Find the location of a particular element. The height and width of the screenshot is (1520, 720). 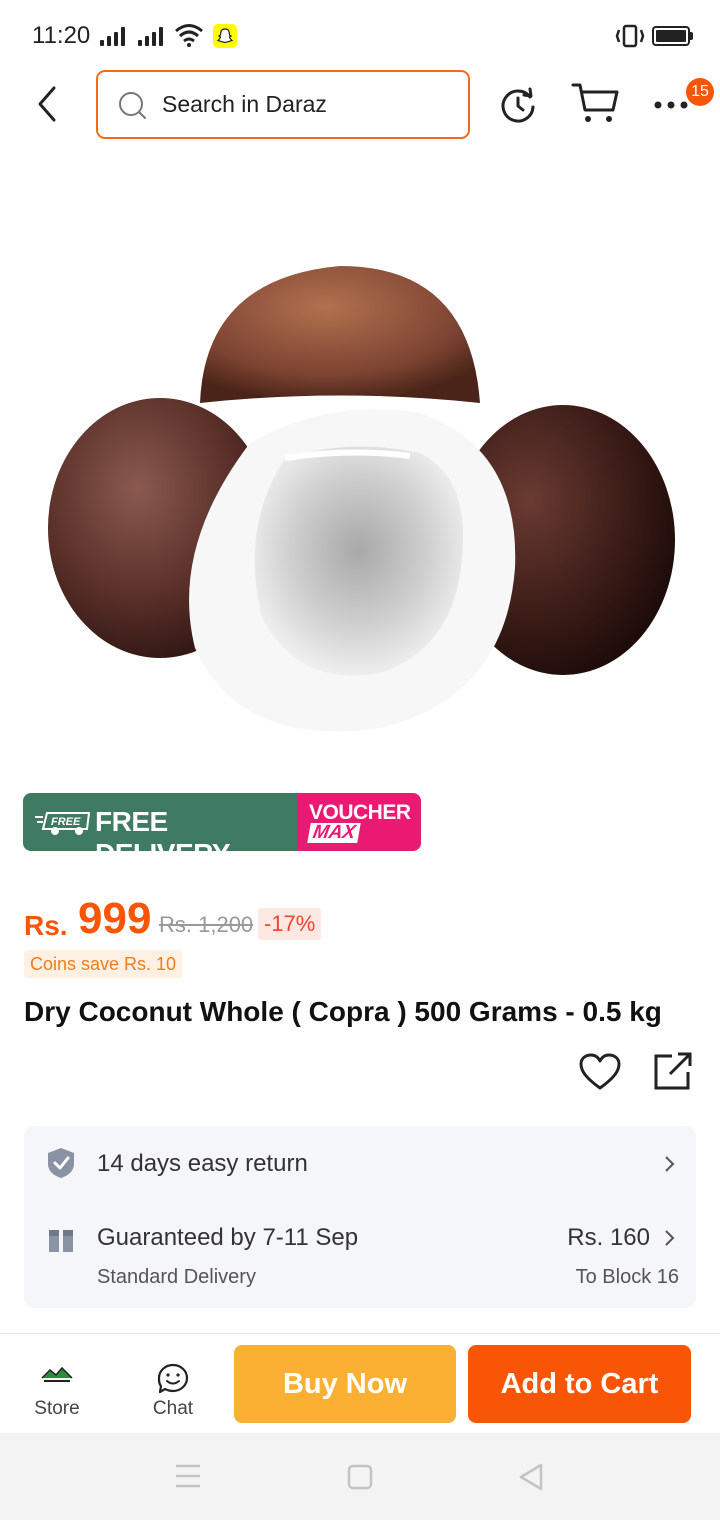

discount-badge: -17% is located at coordinates (290, 924).